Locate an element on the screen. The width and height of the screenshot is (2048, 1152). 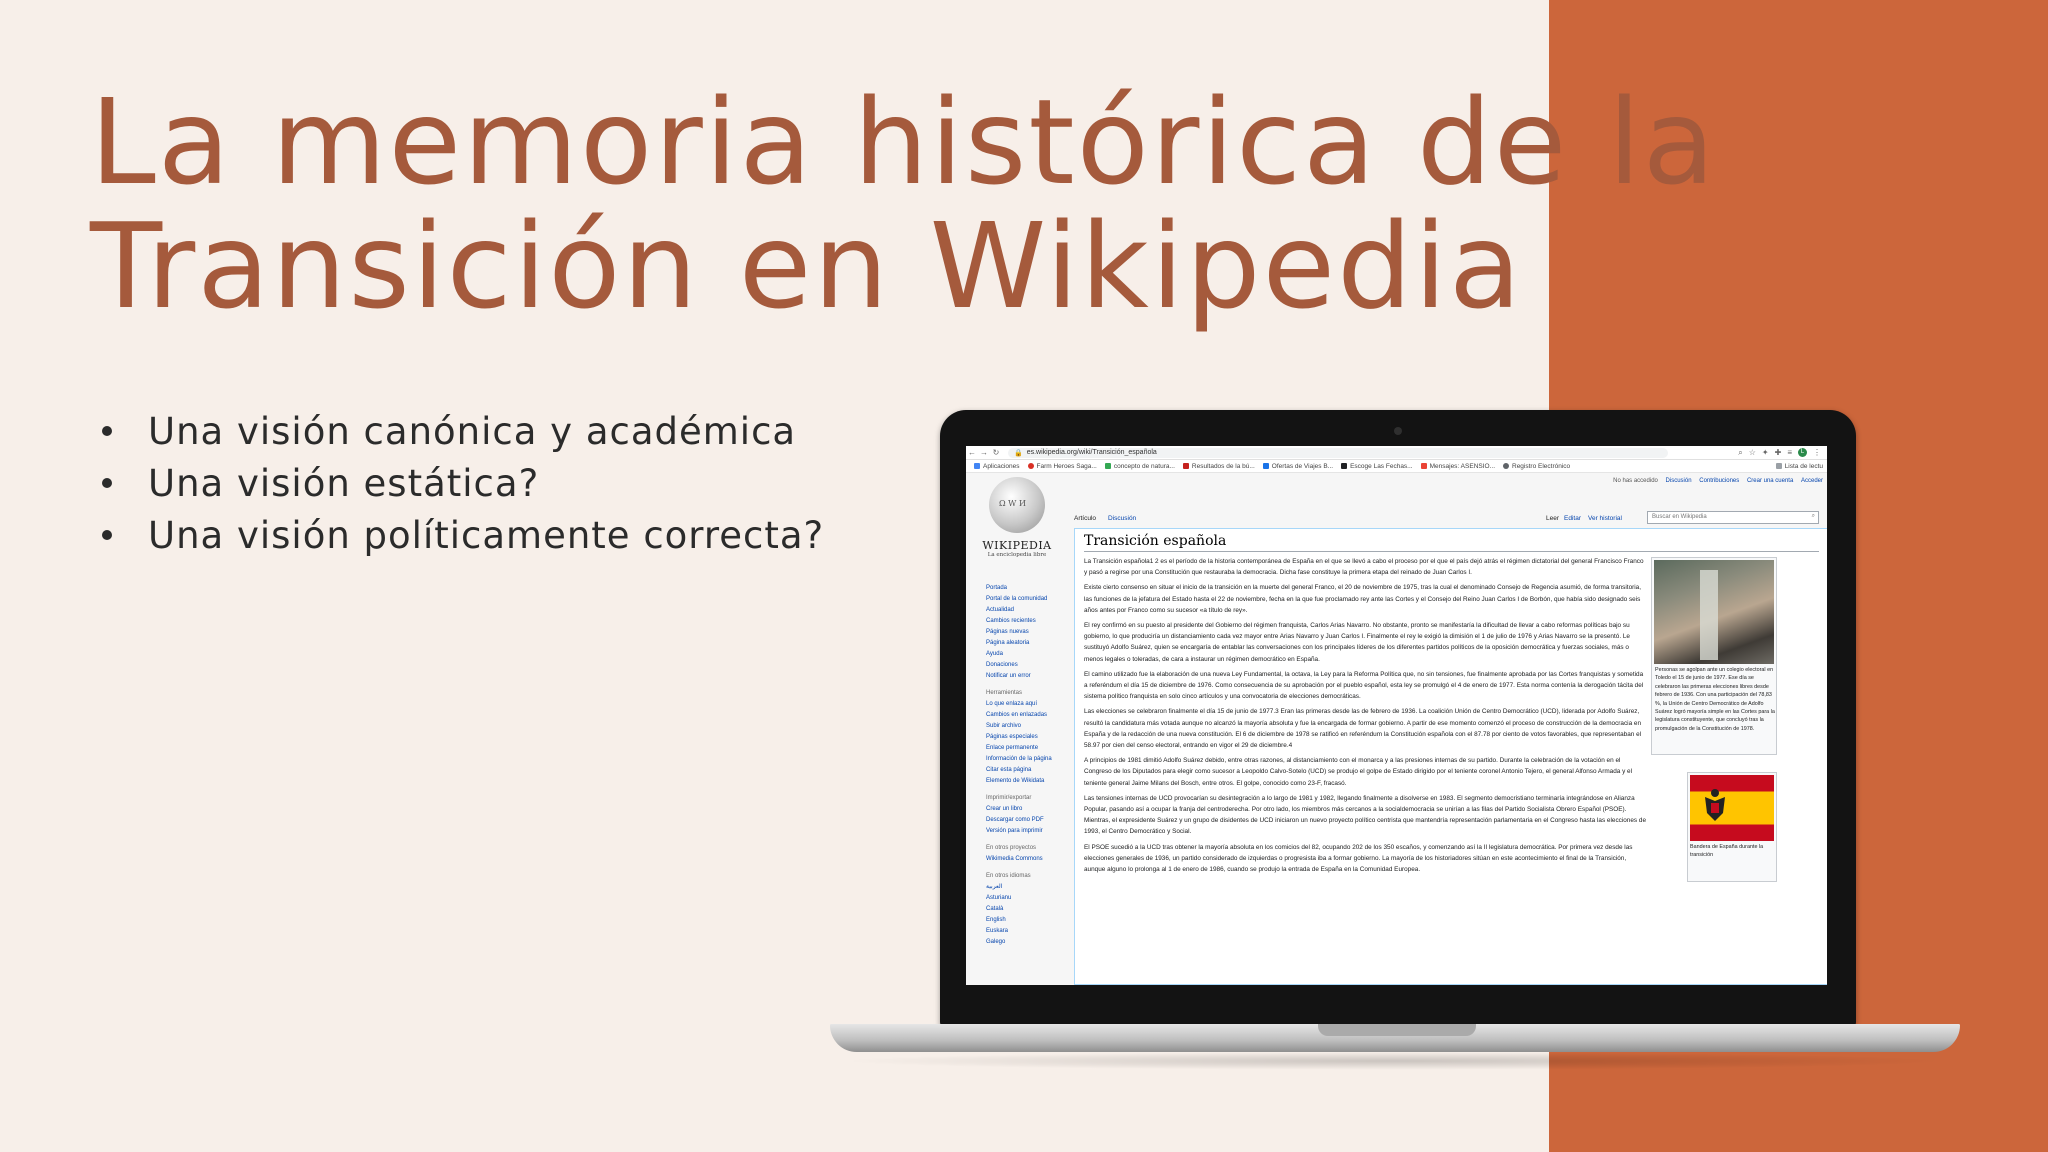
language-link: العربية is located at coordinates (1027, 887).